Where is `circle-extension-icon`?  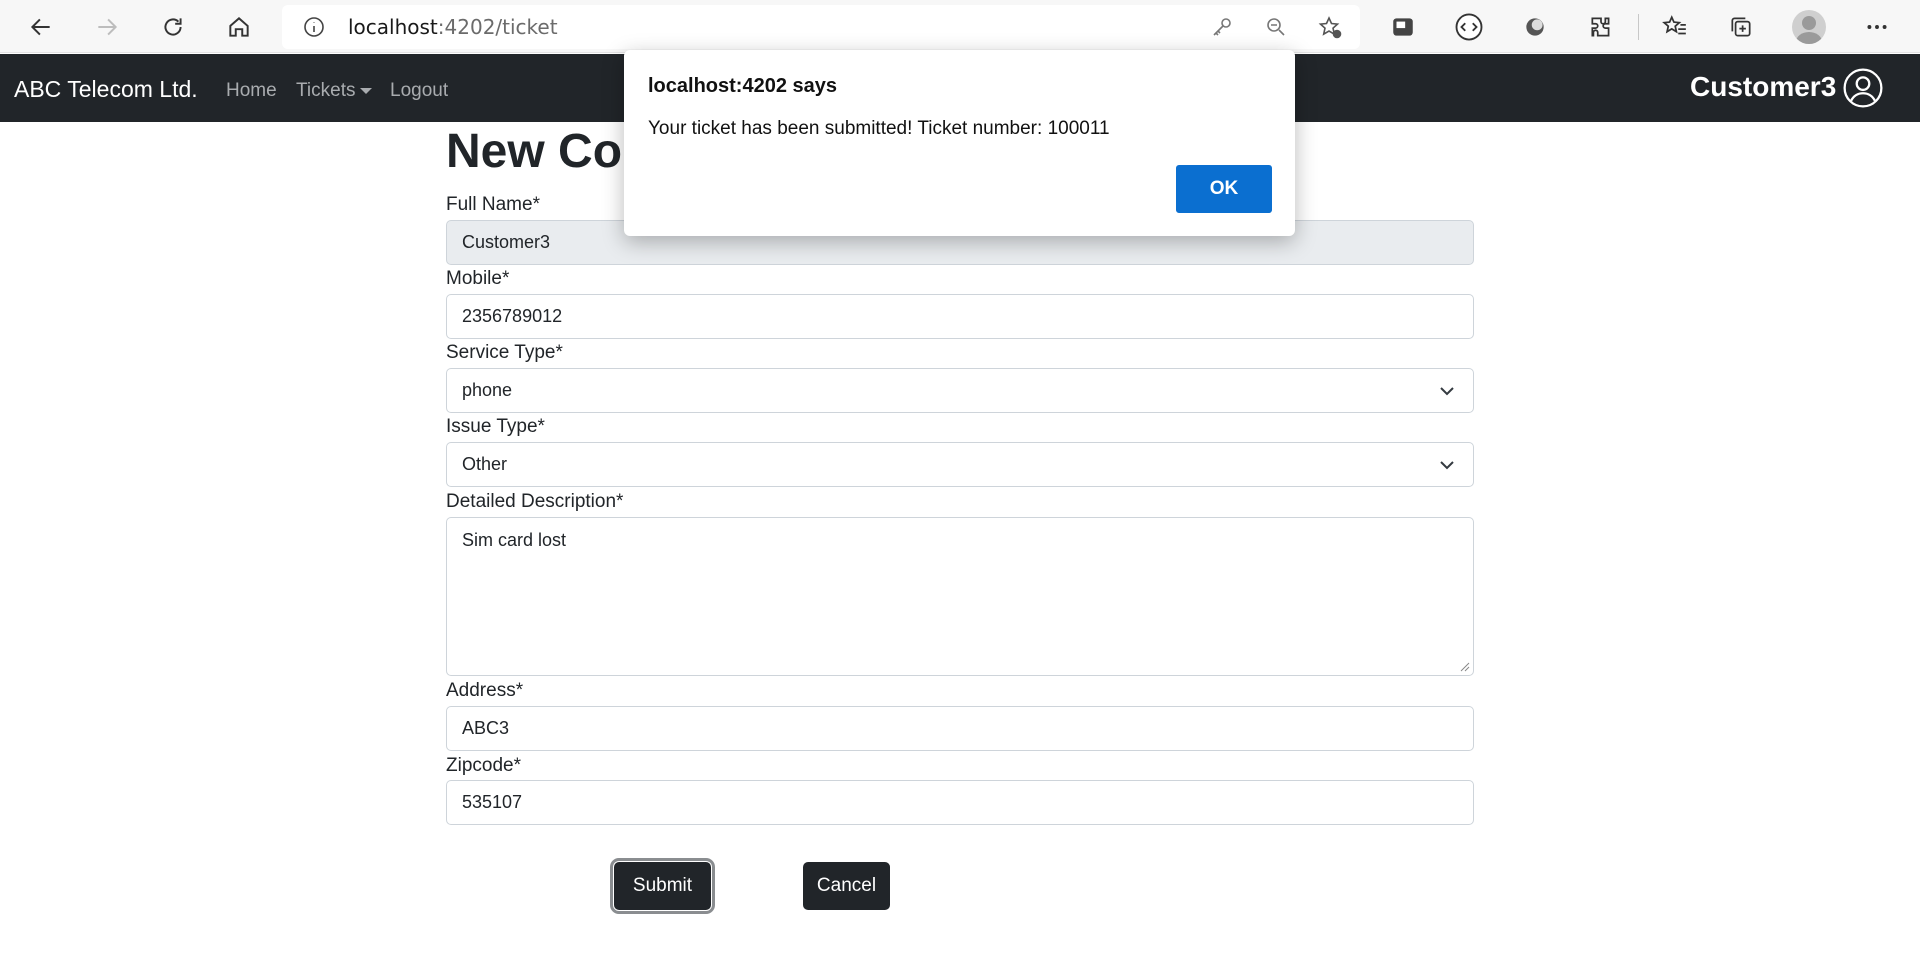 circle-extension-icon is located at coordinates (1535, 27).